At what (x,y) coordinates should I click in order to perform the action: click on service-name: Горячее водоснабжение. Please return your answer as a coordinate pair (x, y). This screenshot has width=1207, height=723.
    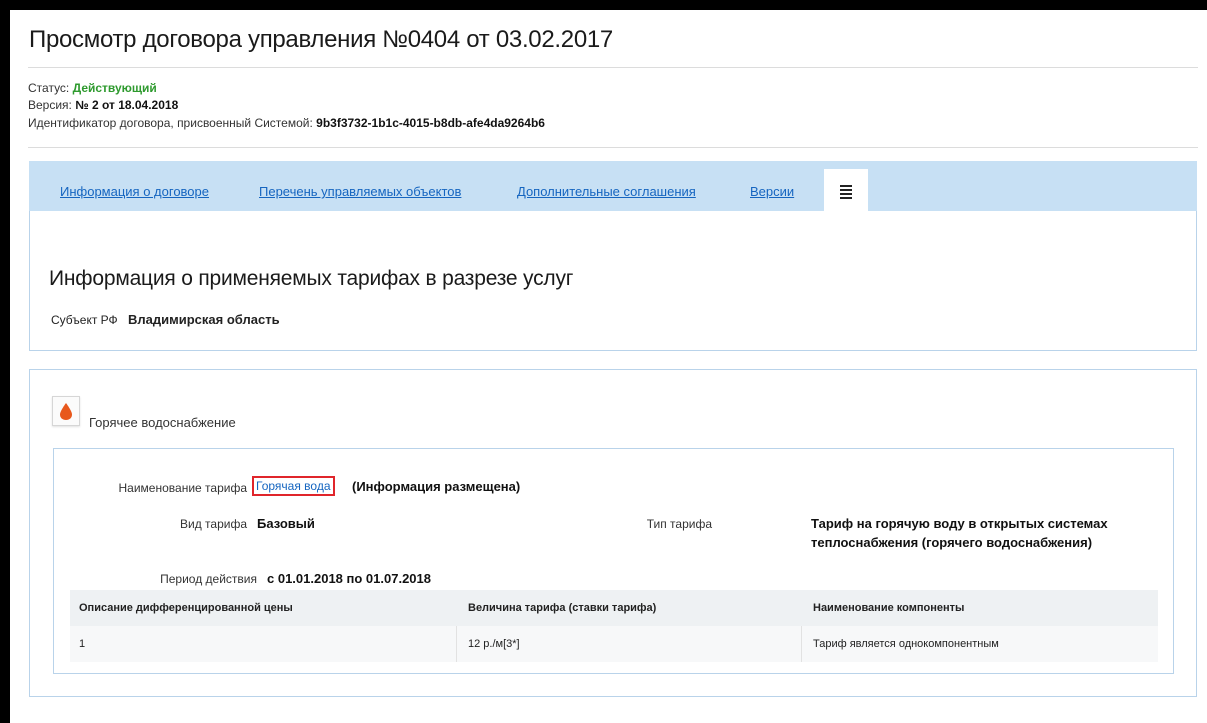
    Looking at the image, I should click on (162, 422).